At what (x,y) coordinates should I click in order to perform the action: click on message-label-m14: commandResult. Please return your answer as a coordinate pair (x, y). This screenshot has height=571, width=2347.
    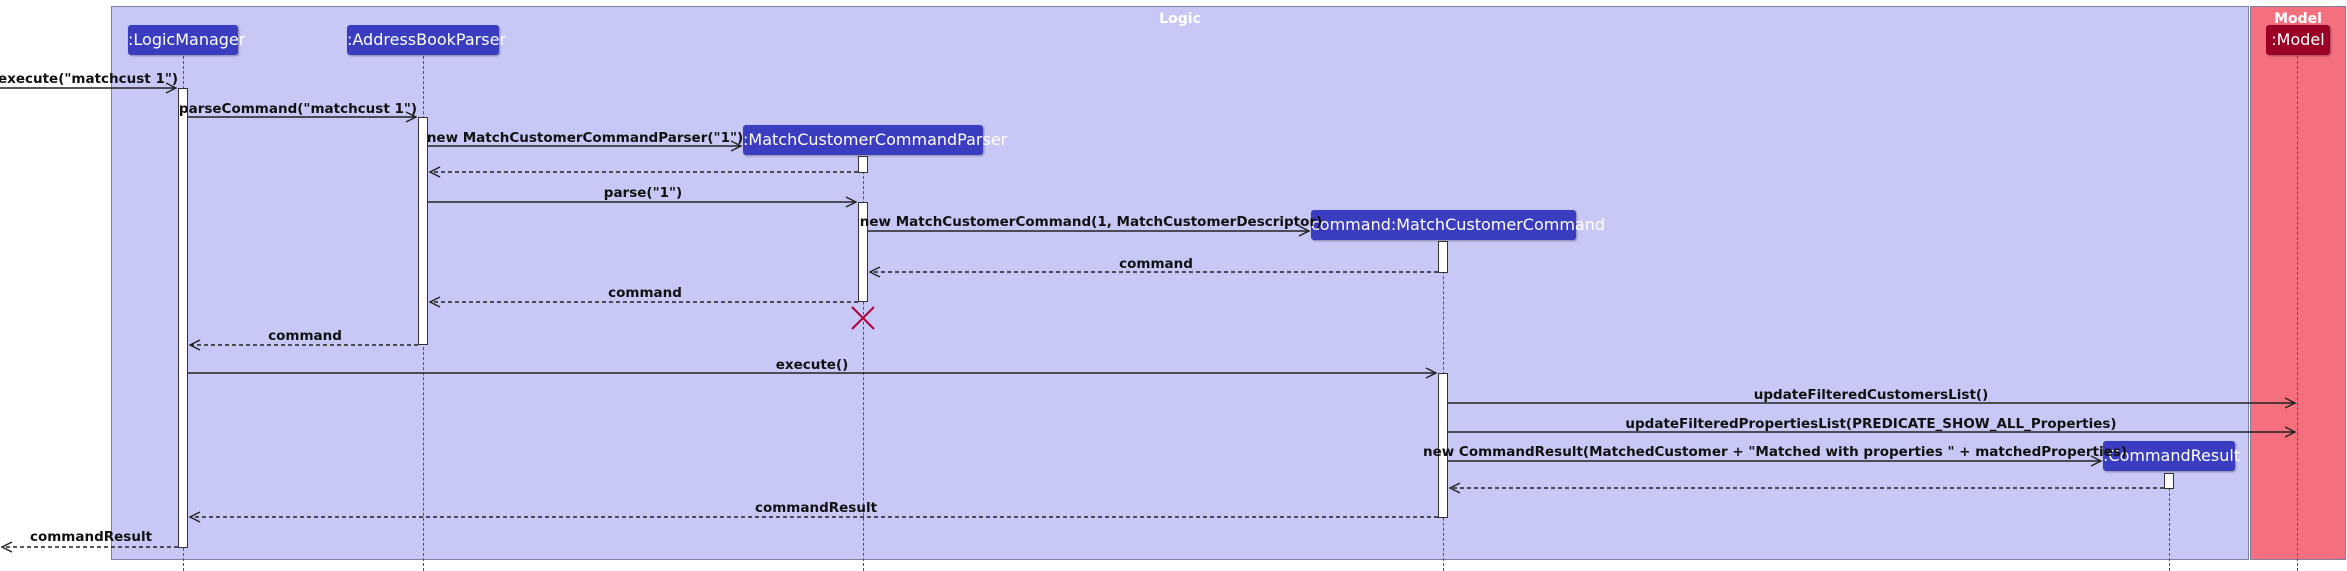
    Looking at the image, I should click on (91, 537).